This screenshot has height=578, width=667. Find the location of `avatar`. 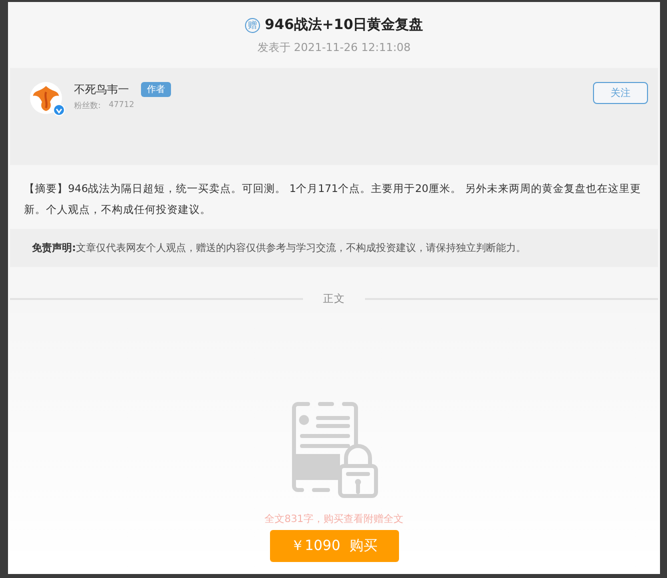

avatar is located at coordinates (46, 98).